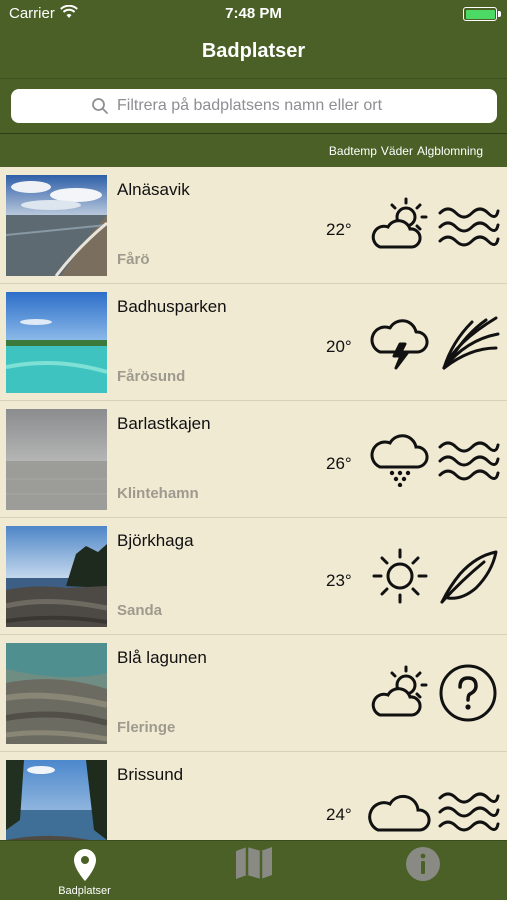 The height and width of the screenshot is (900, 507). Describe the element at coordinates (353, 151) in the screenshot. I see `column-badtemp: Badtemp` at that location.